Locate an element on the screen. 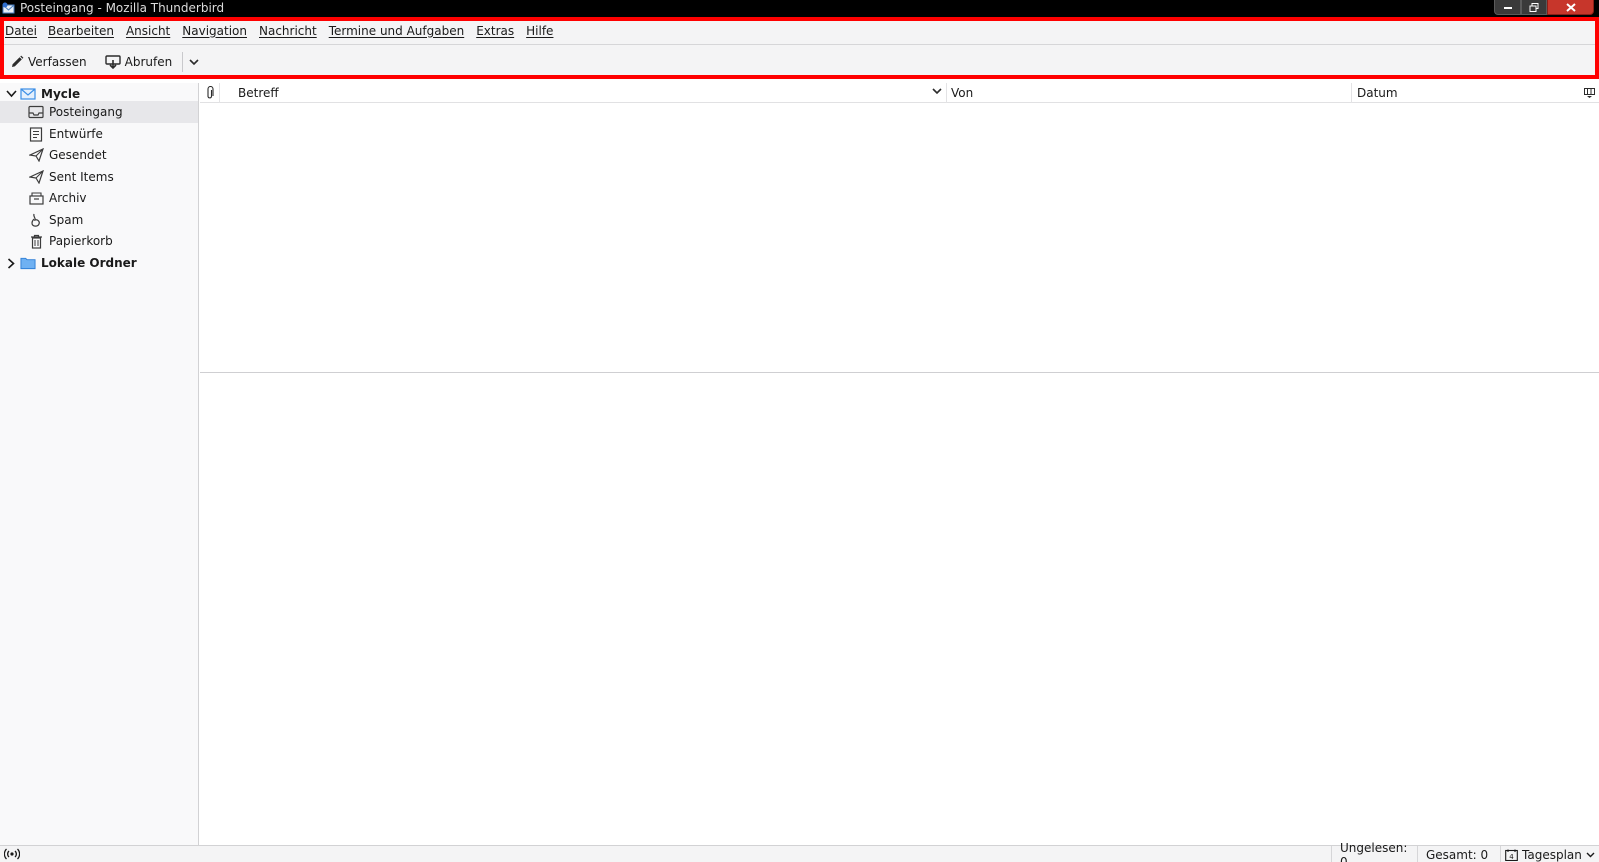 The height and width of the screenshot is (862, 1599). column-date-label: Datum is located at coordinates (1377, 93).